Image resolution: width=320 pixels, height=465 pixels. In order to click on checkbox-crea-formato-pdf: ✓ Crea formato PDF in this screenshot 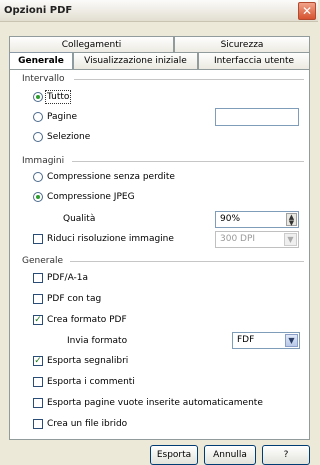, I will do `click(80, 319)`.